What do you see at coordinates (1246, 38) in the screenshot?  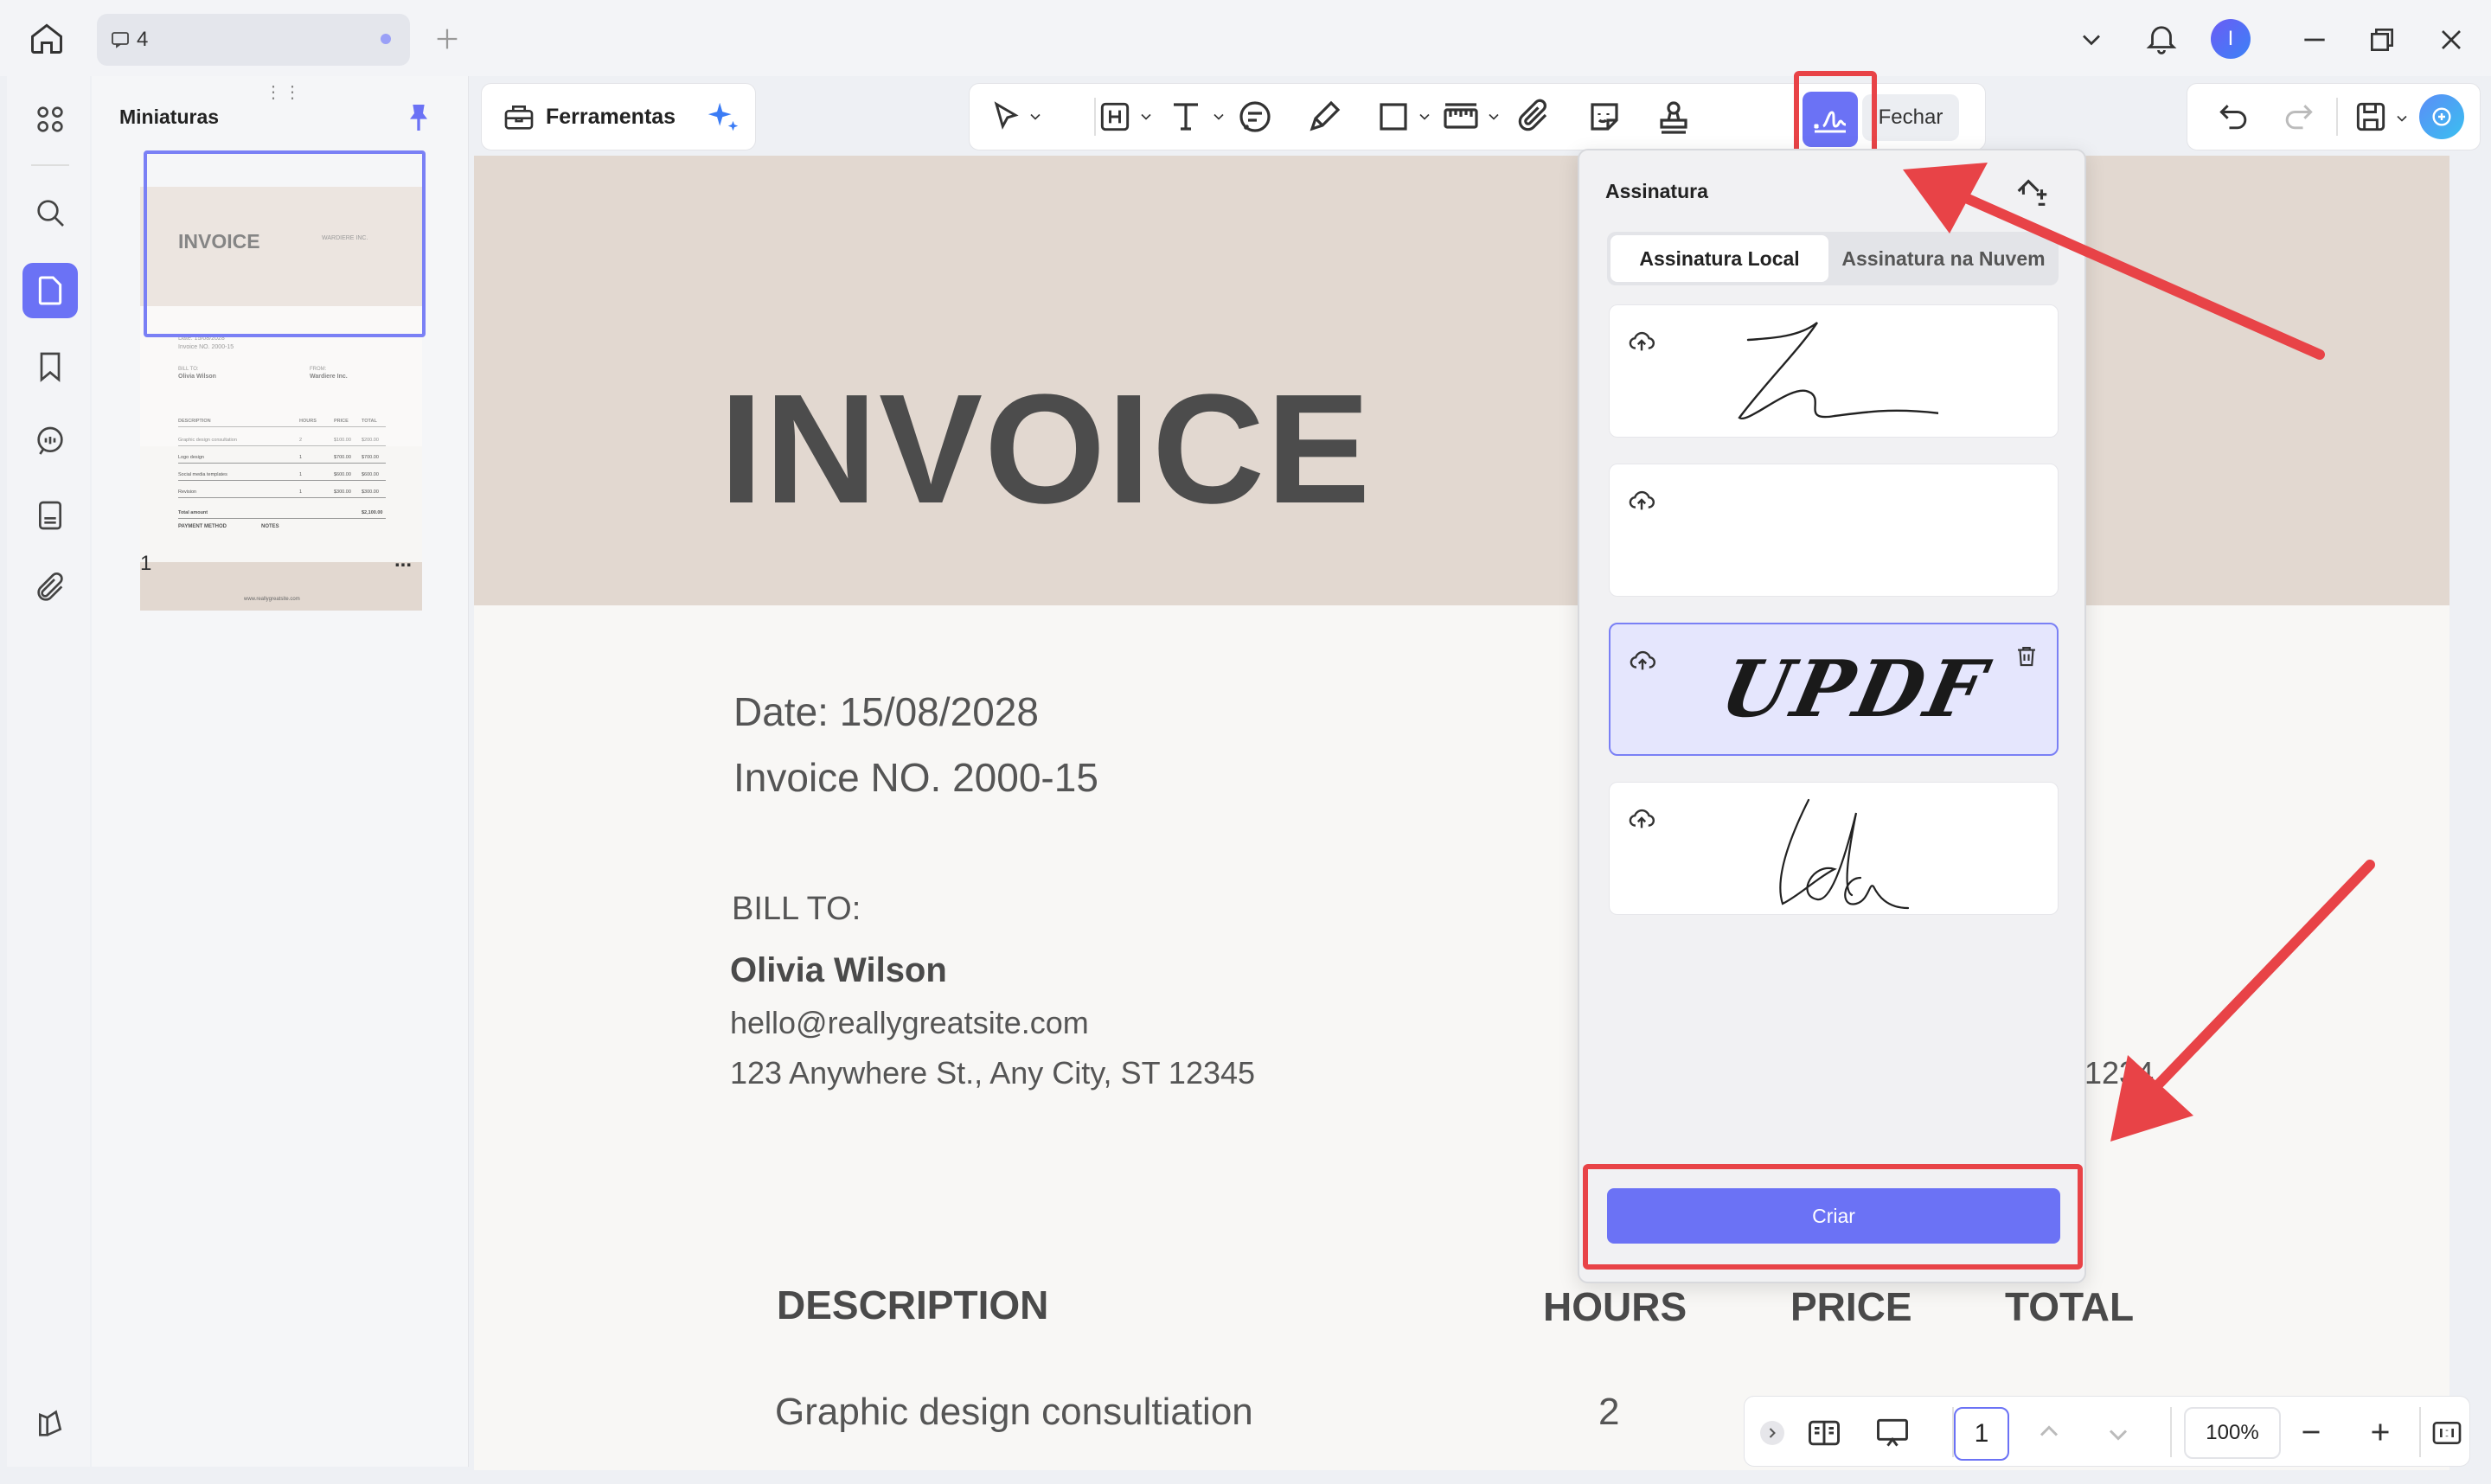 I see `title-bar: 4 I` at bounding box center [1246, 38].